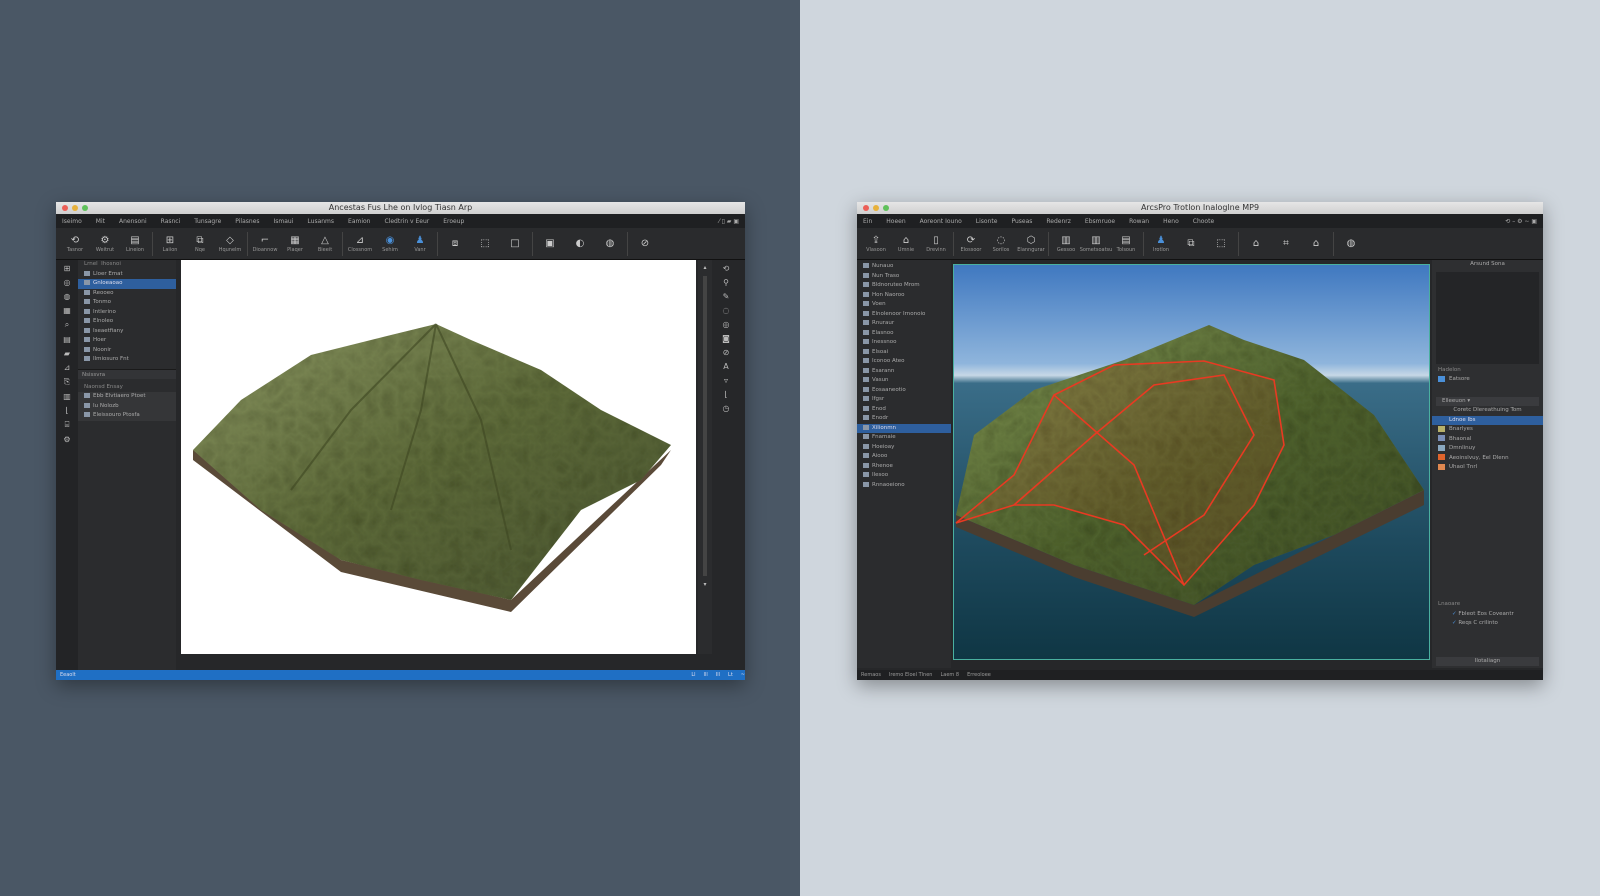 This screenshot has height=896, width=1600. I want to click on doc-icon: ⎘, so click(67, 382).